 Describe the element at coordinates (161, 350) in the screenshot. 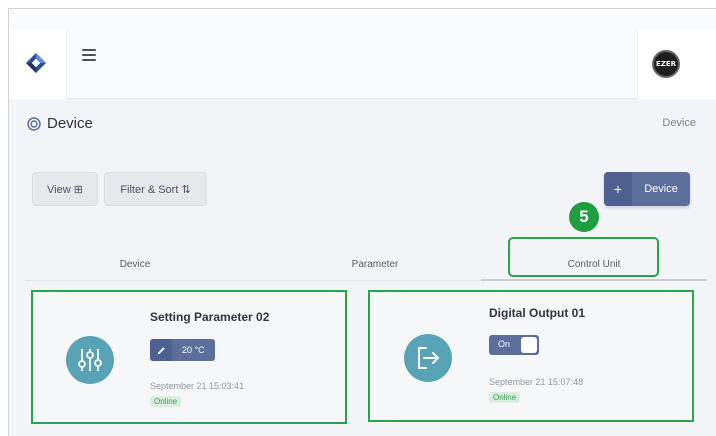

I see `pencil-icon` at that location.